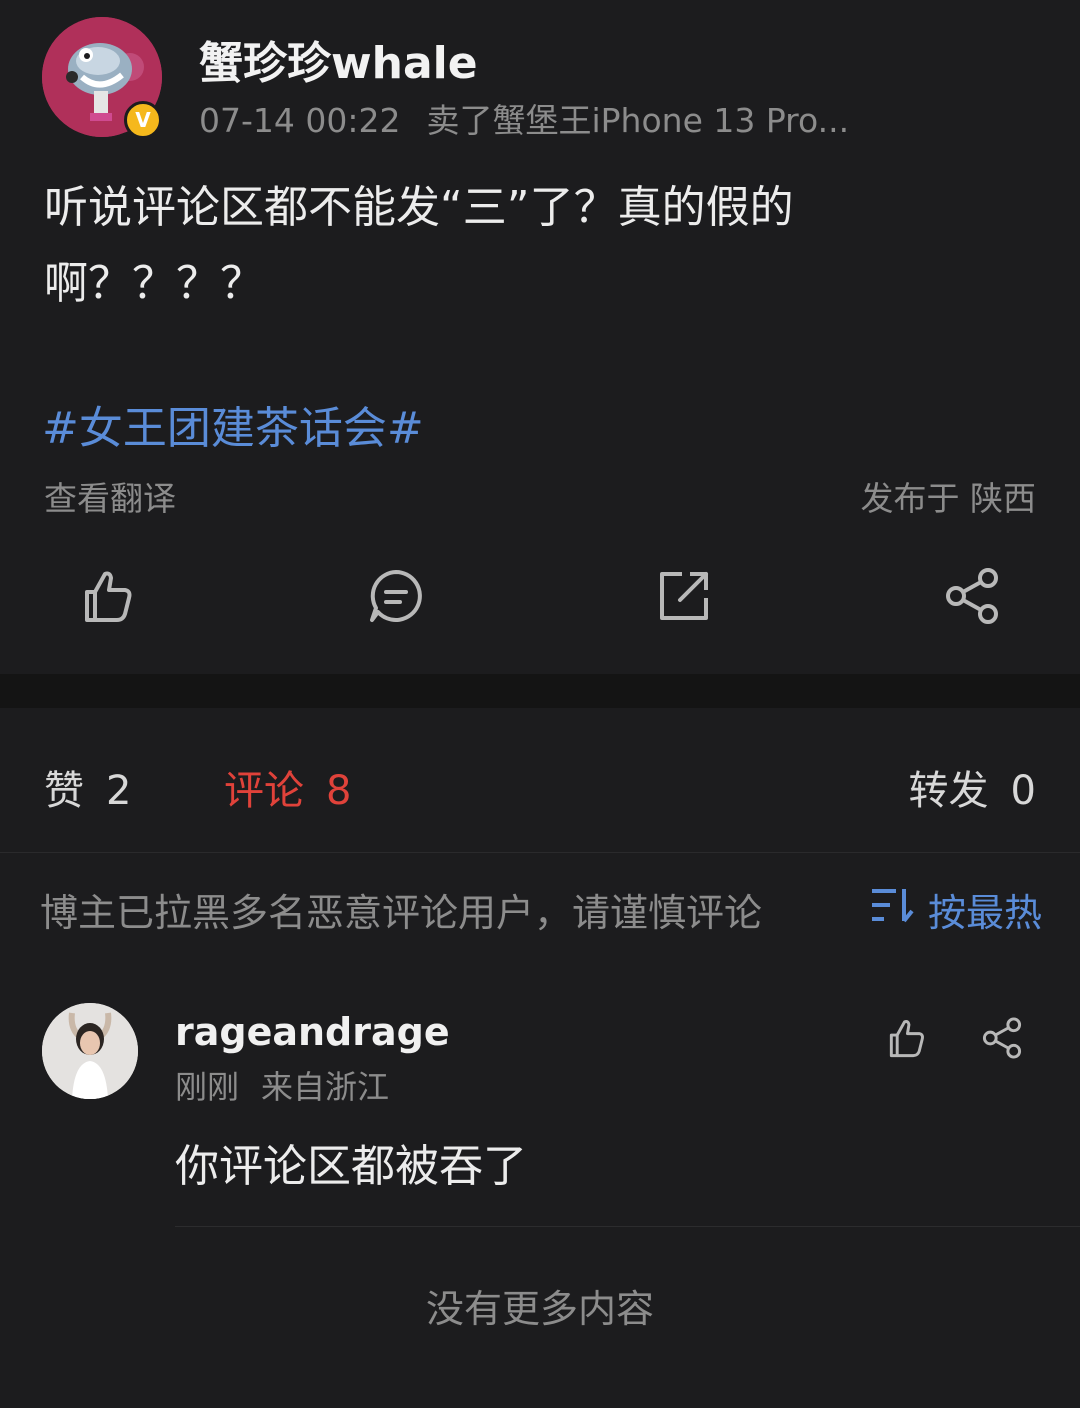  I want to click on comment-meta: 刚刚 来自浙江, so click(282, 1085).